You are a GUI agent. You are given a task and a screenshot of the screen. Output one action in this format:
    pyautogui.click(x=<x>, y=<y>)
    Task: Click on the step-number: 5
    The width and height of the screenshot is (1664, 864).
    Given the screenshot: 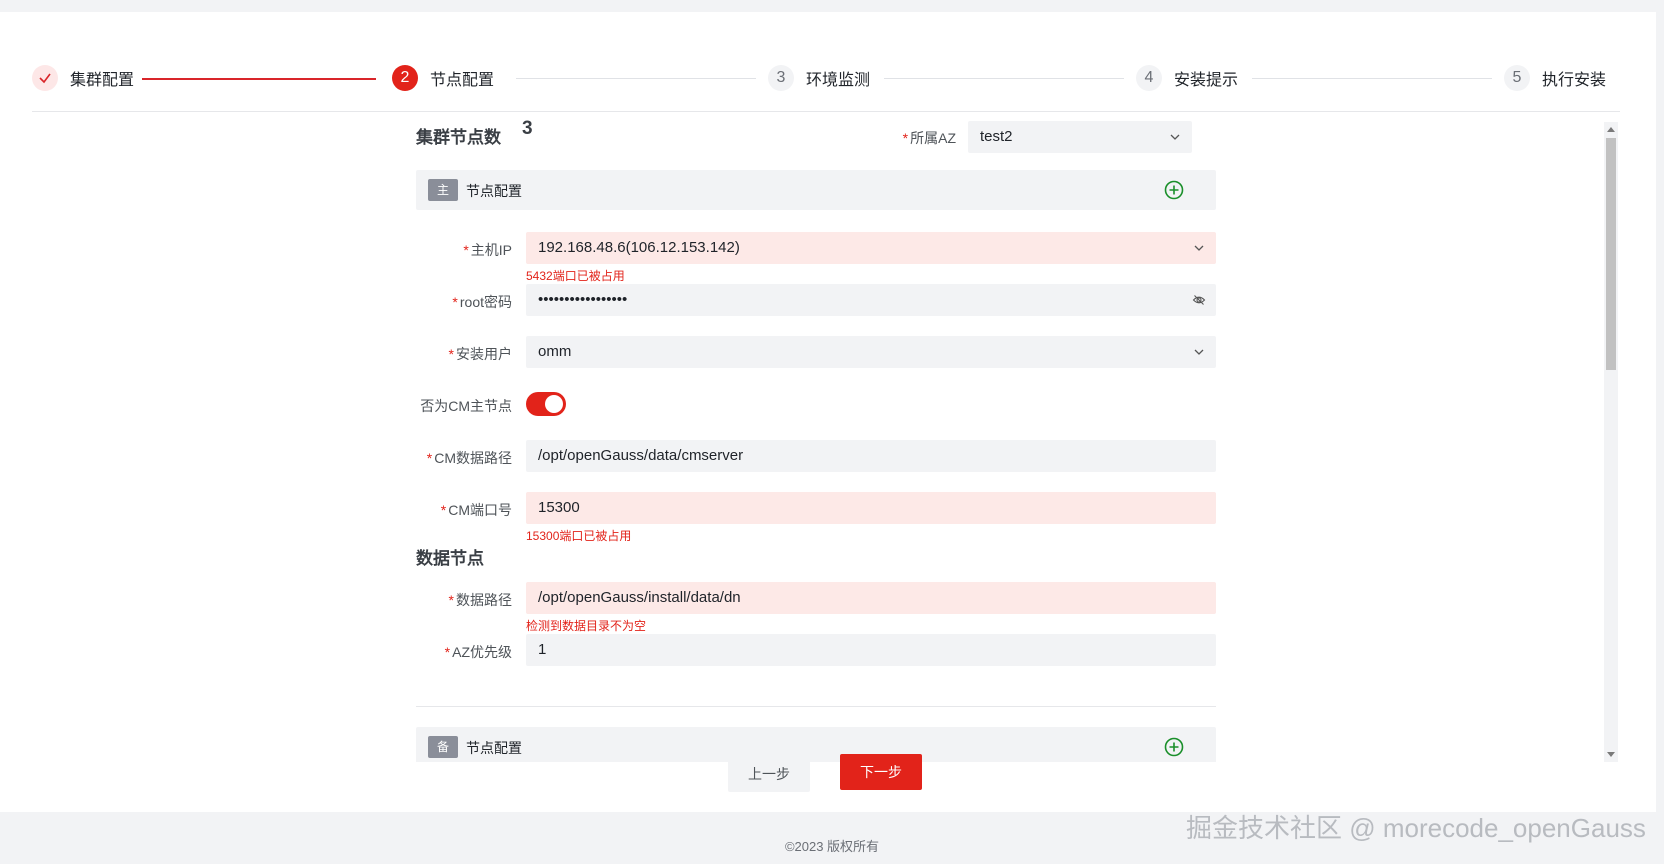 What is the action you would take?
    pyautogui.click(x=1517, y=78)
    